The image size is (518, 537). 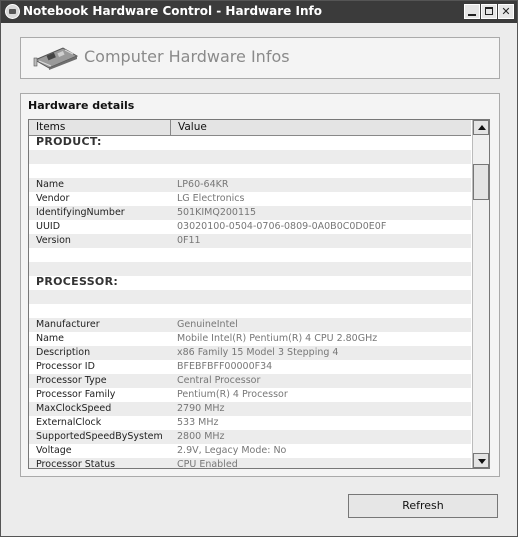 I want to click on item-value: x86 Family 15 Model 3 Stepping 4, so click(x=258, y=352).